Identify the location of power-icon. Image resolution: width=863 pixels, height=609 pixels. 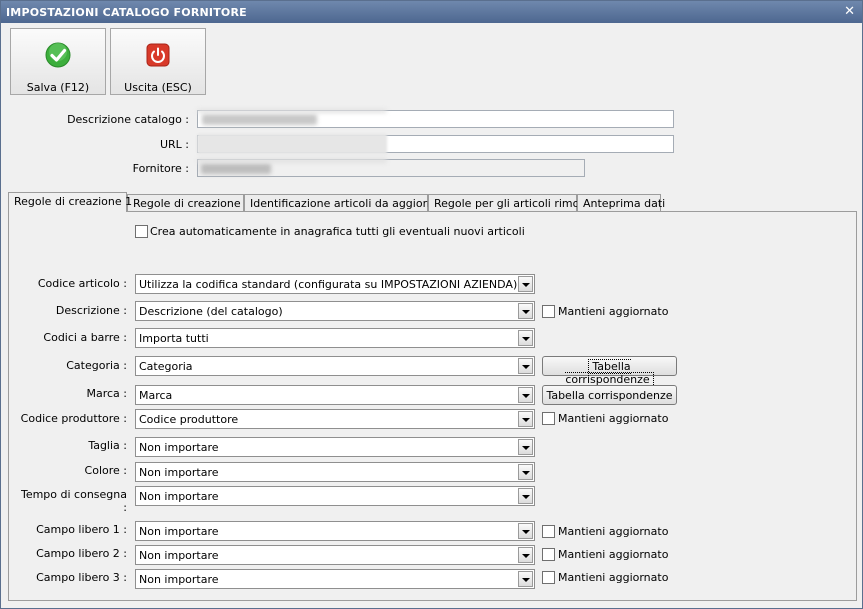
(158, 55).